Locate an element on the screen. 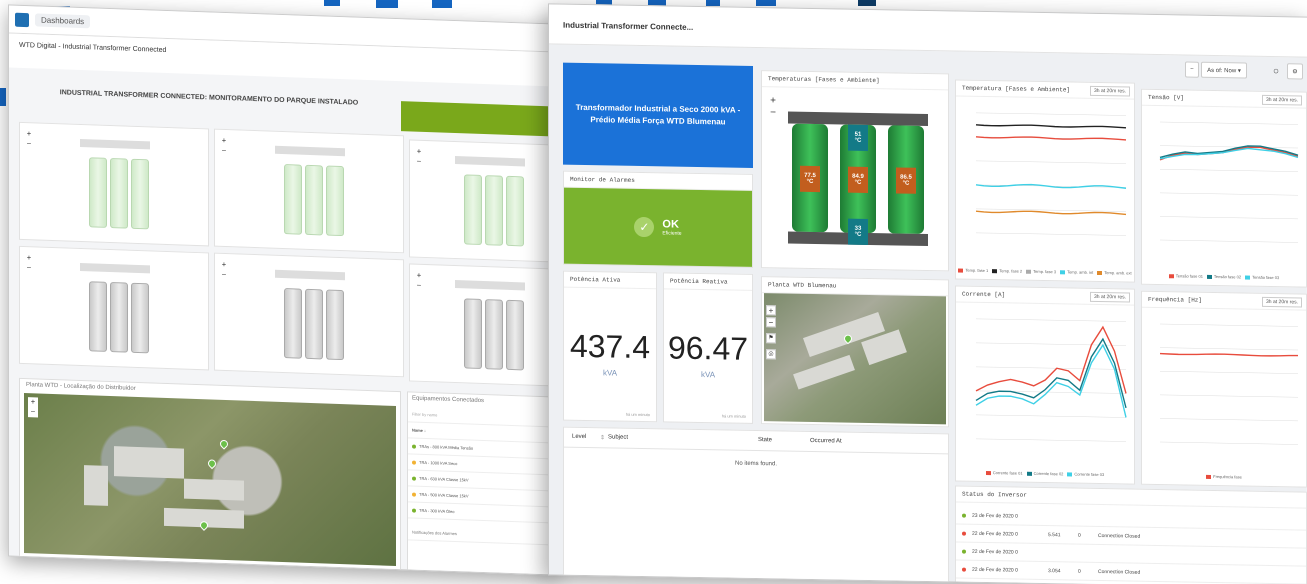 The image size is (1307, 584). temp-top-badge: 51 °C is located at coordinates (858, 137).